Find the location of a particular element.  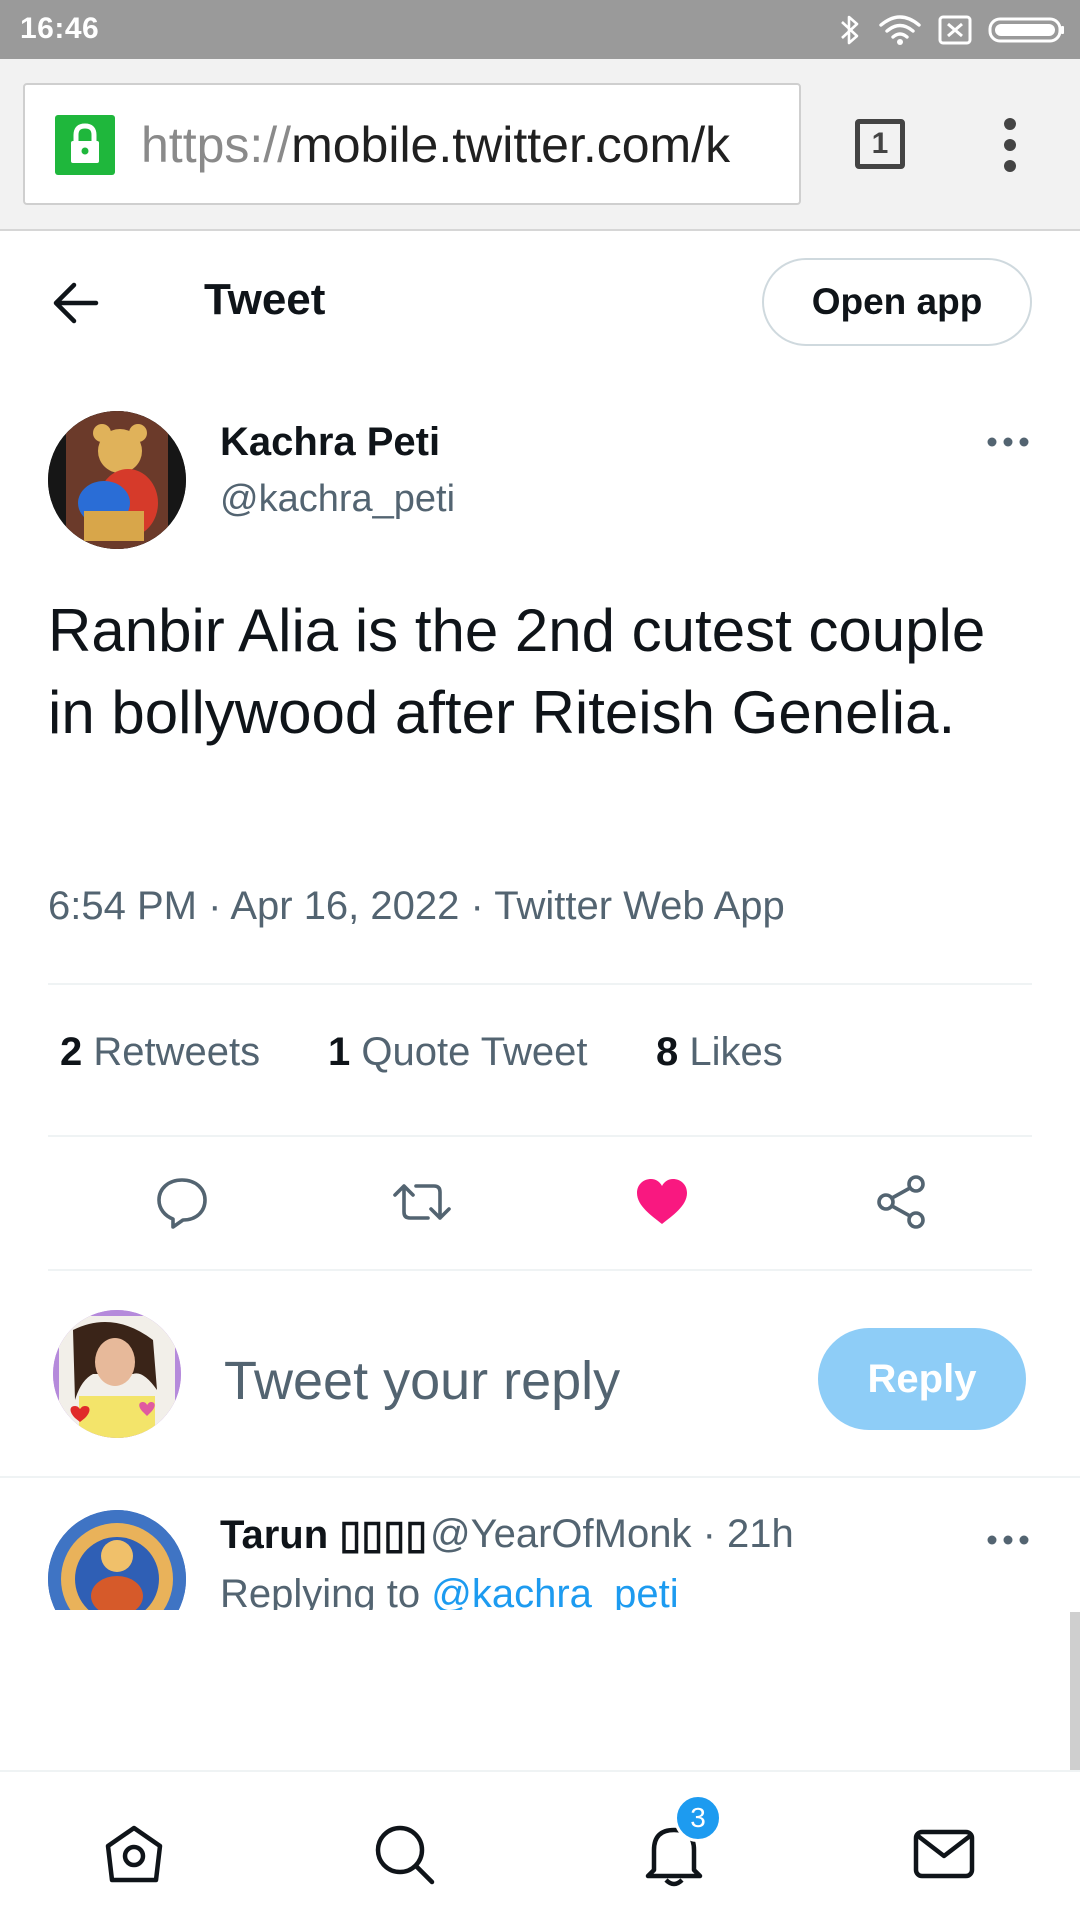

retweets-label: Retweets is located at coordinates (177, 1052).